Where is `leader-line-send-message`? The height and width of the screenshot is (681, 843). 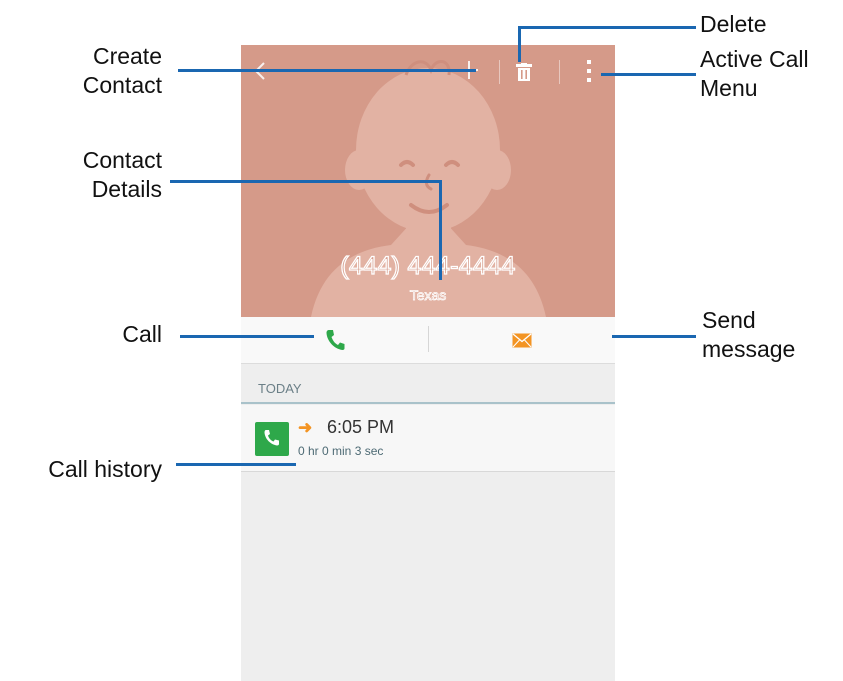
leader-line-send-message is located at coordinates (654, 336).